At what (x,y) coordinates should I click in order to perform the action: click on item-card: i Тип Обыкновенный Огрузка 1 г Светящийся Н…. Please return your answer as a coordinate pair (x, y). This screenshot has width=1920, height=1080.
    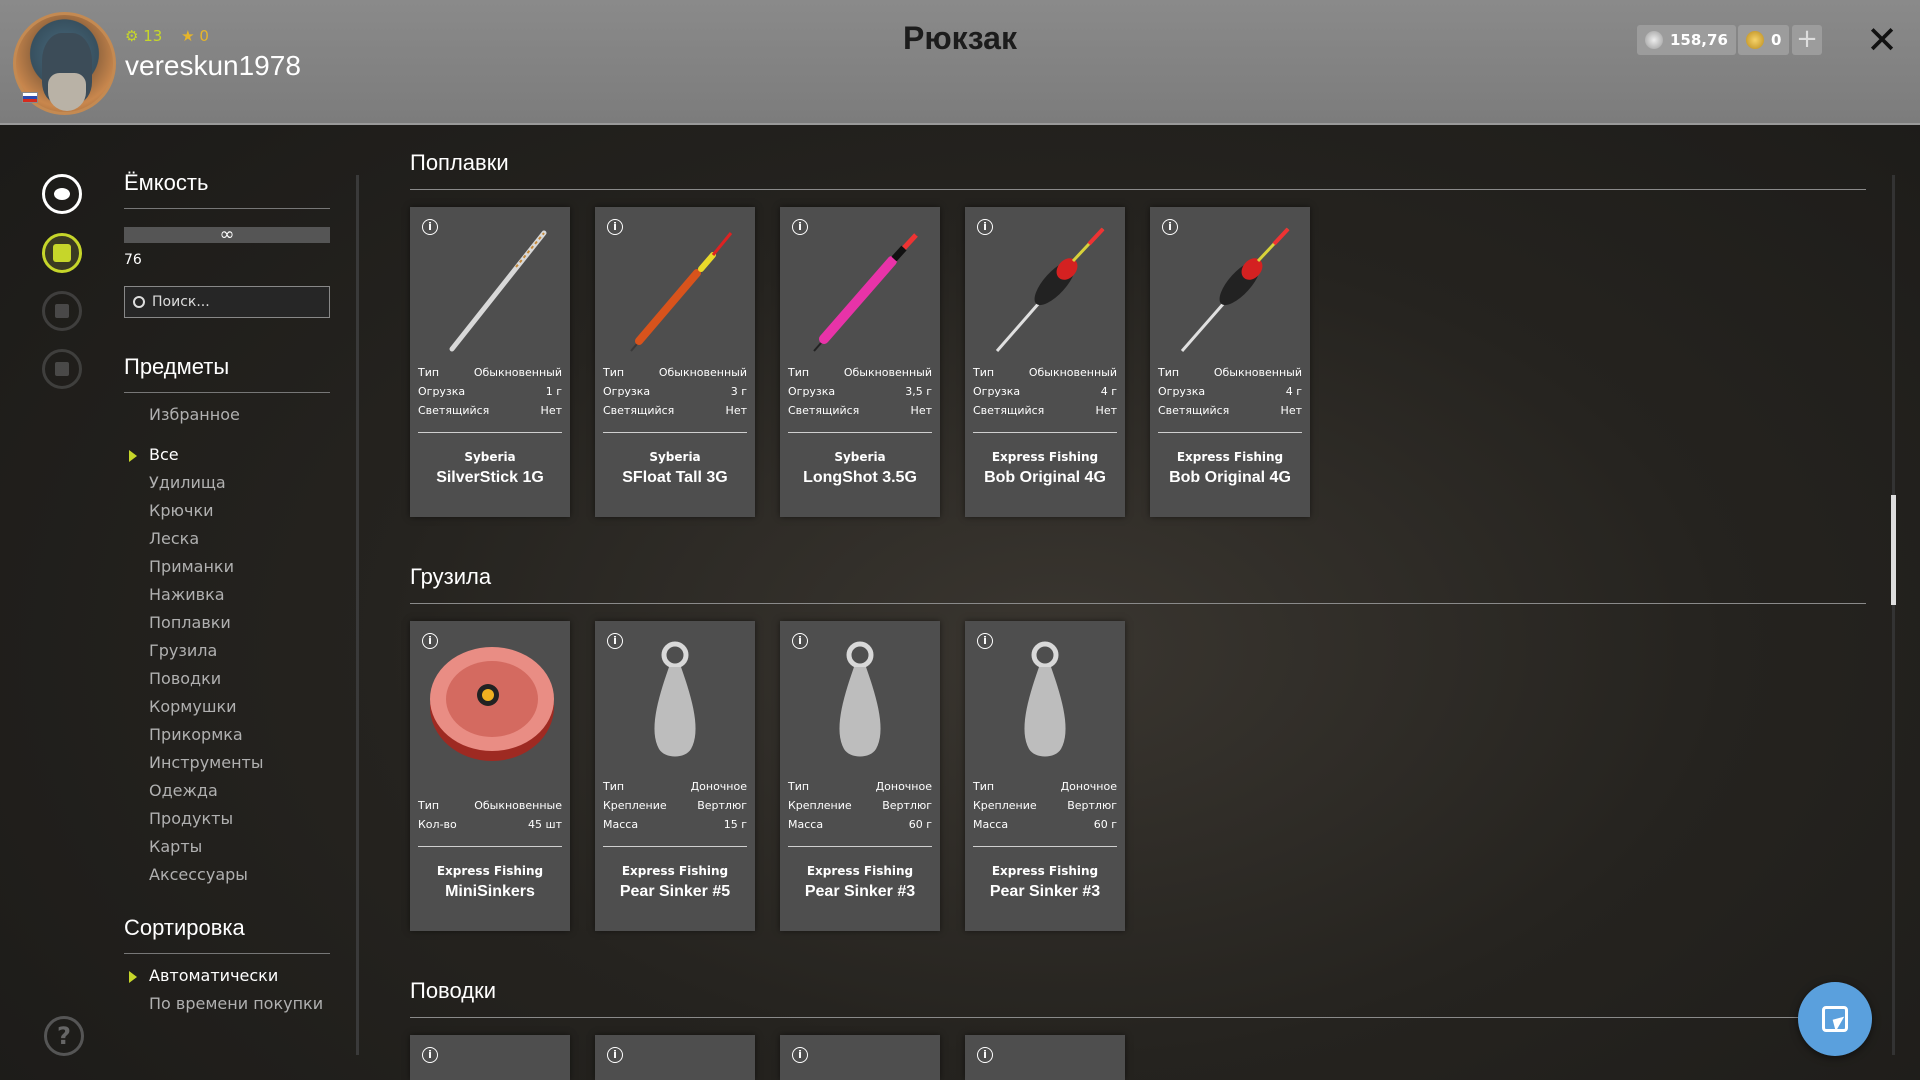
    Looking at the image, I should click on (490, 362).